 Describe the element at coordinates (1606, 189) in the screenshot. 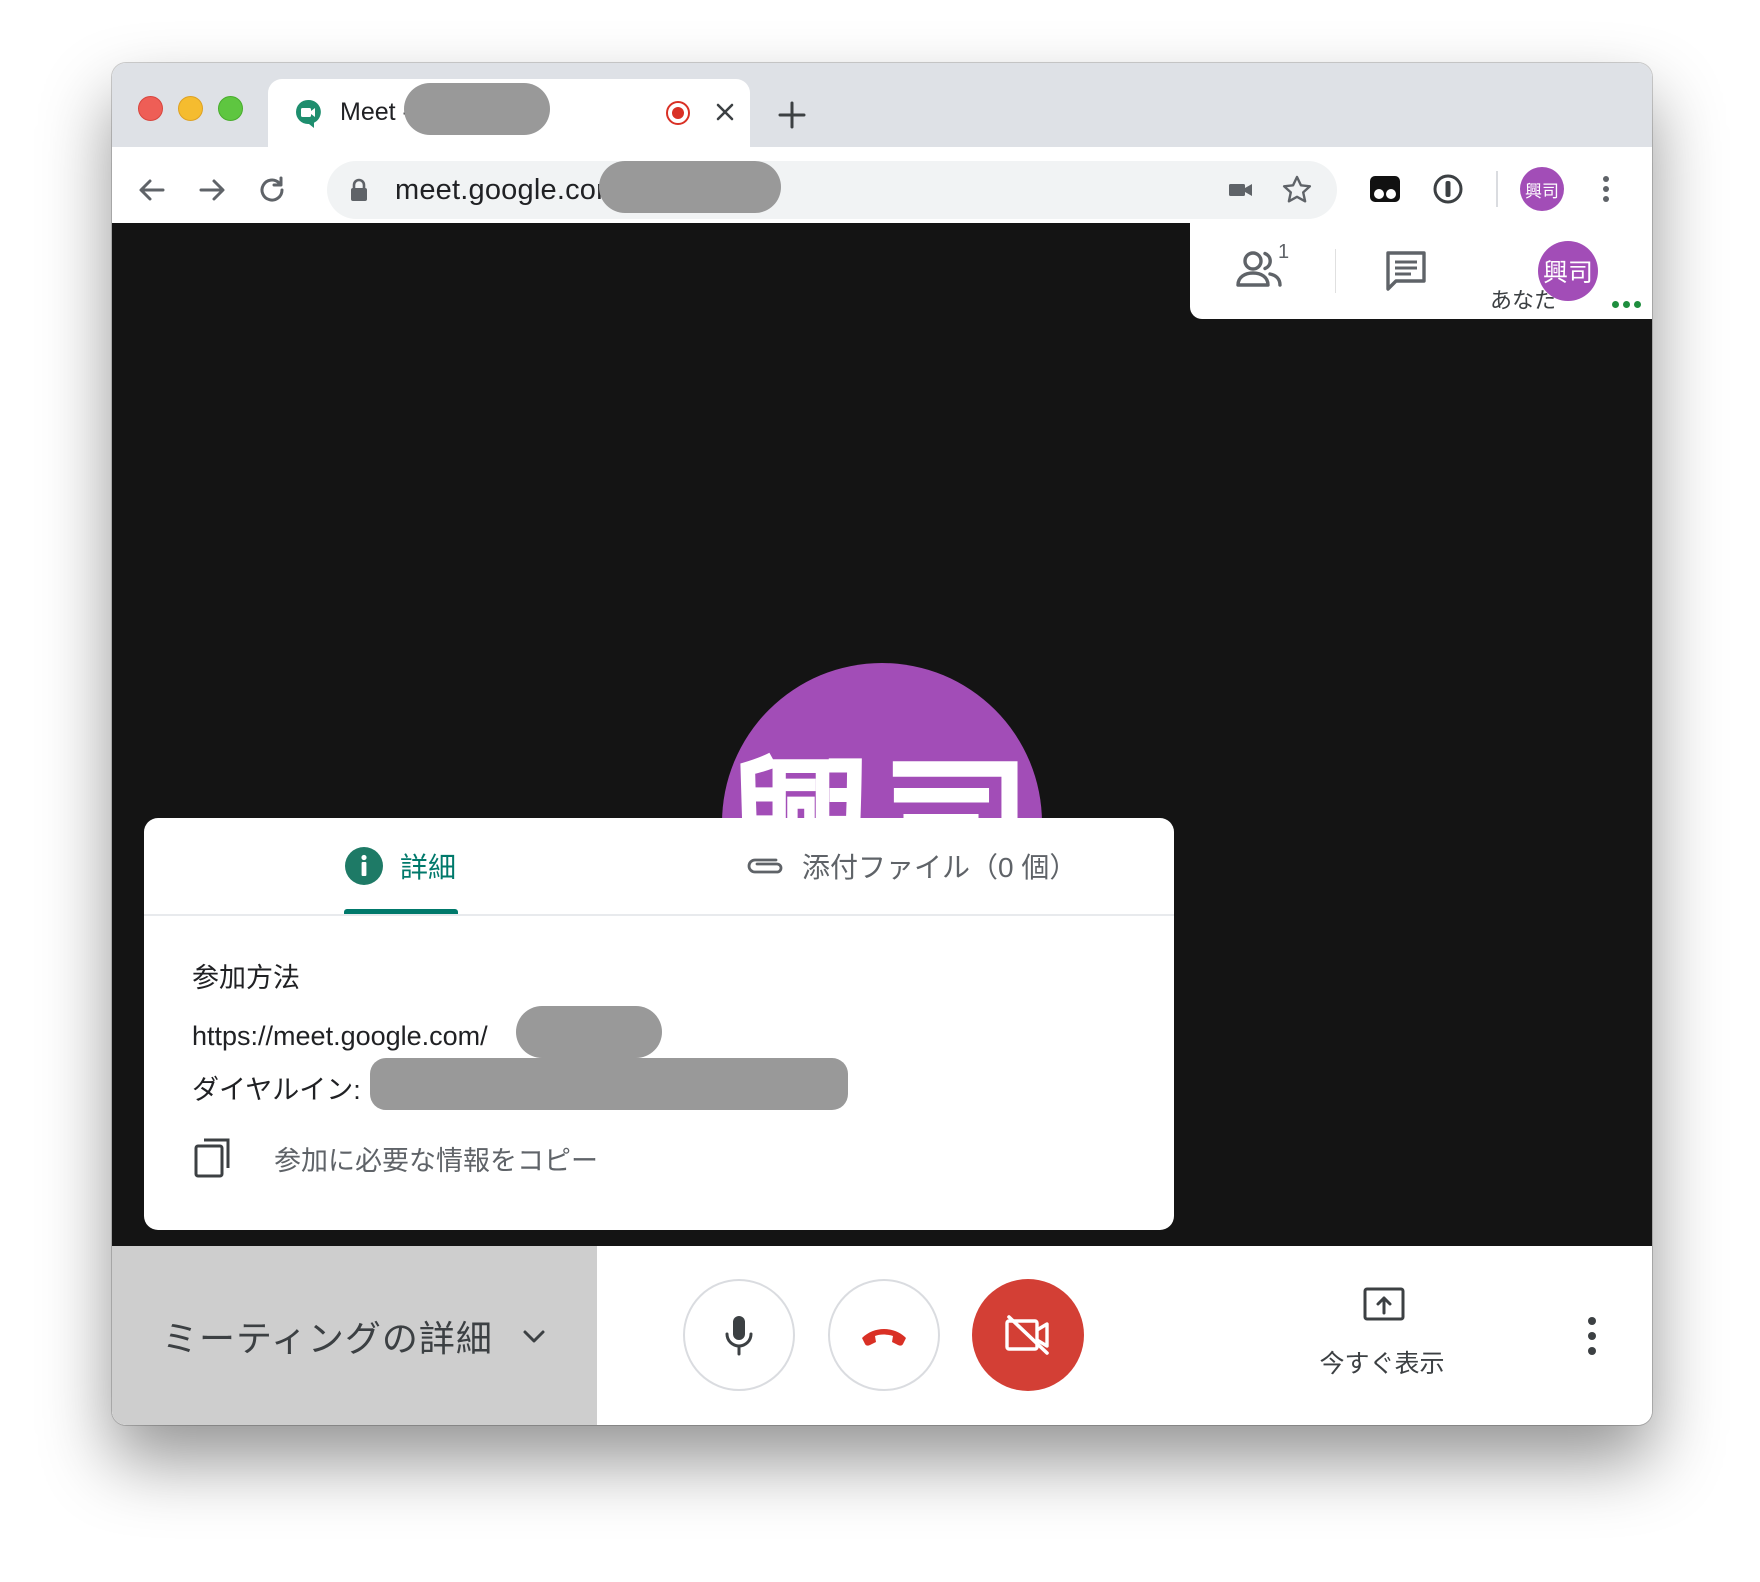

I see `browser-menu-icon` at that location.